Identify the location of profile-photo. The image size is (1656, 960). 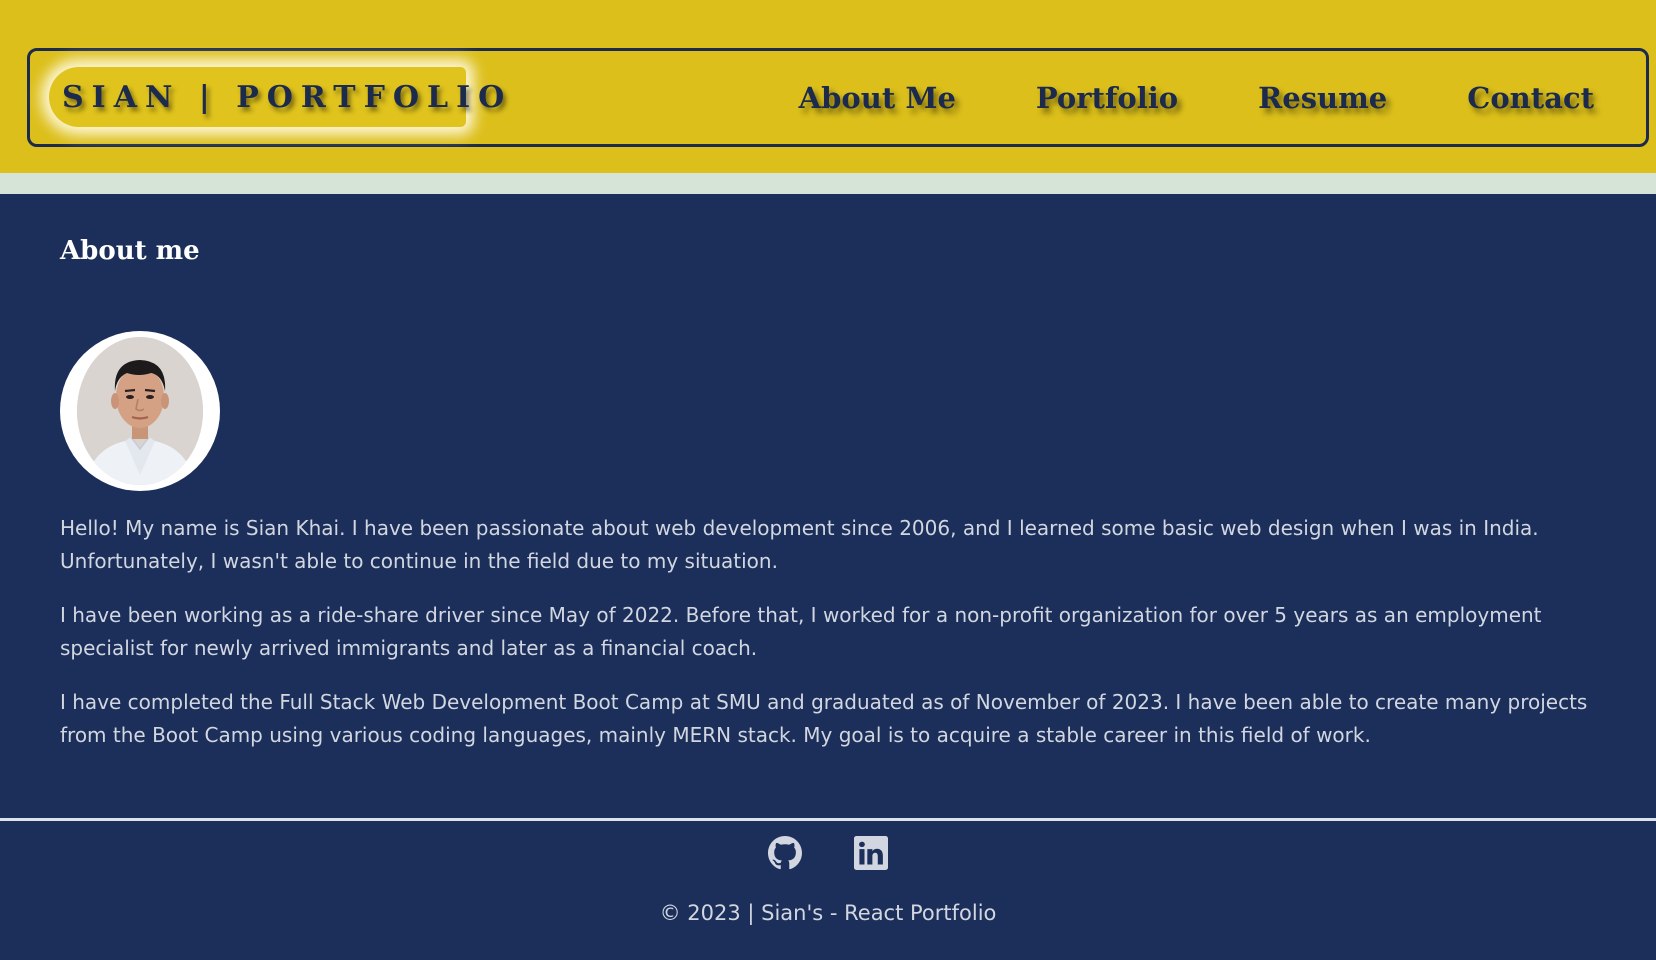
(140, 411).